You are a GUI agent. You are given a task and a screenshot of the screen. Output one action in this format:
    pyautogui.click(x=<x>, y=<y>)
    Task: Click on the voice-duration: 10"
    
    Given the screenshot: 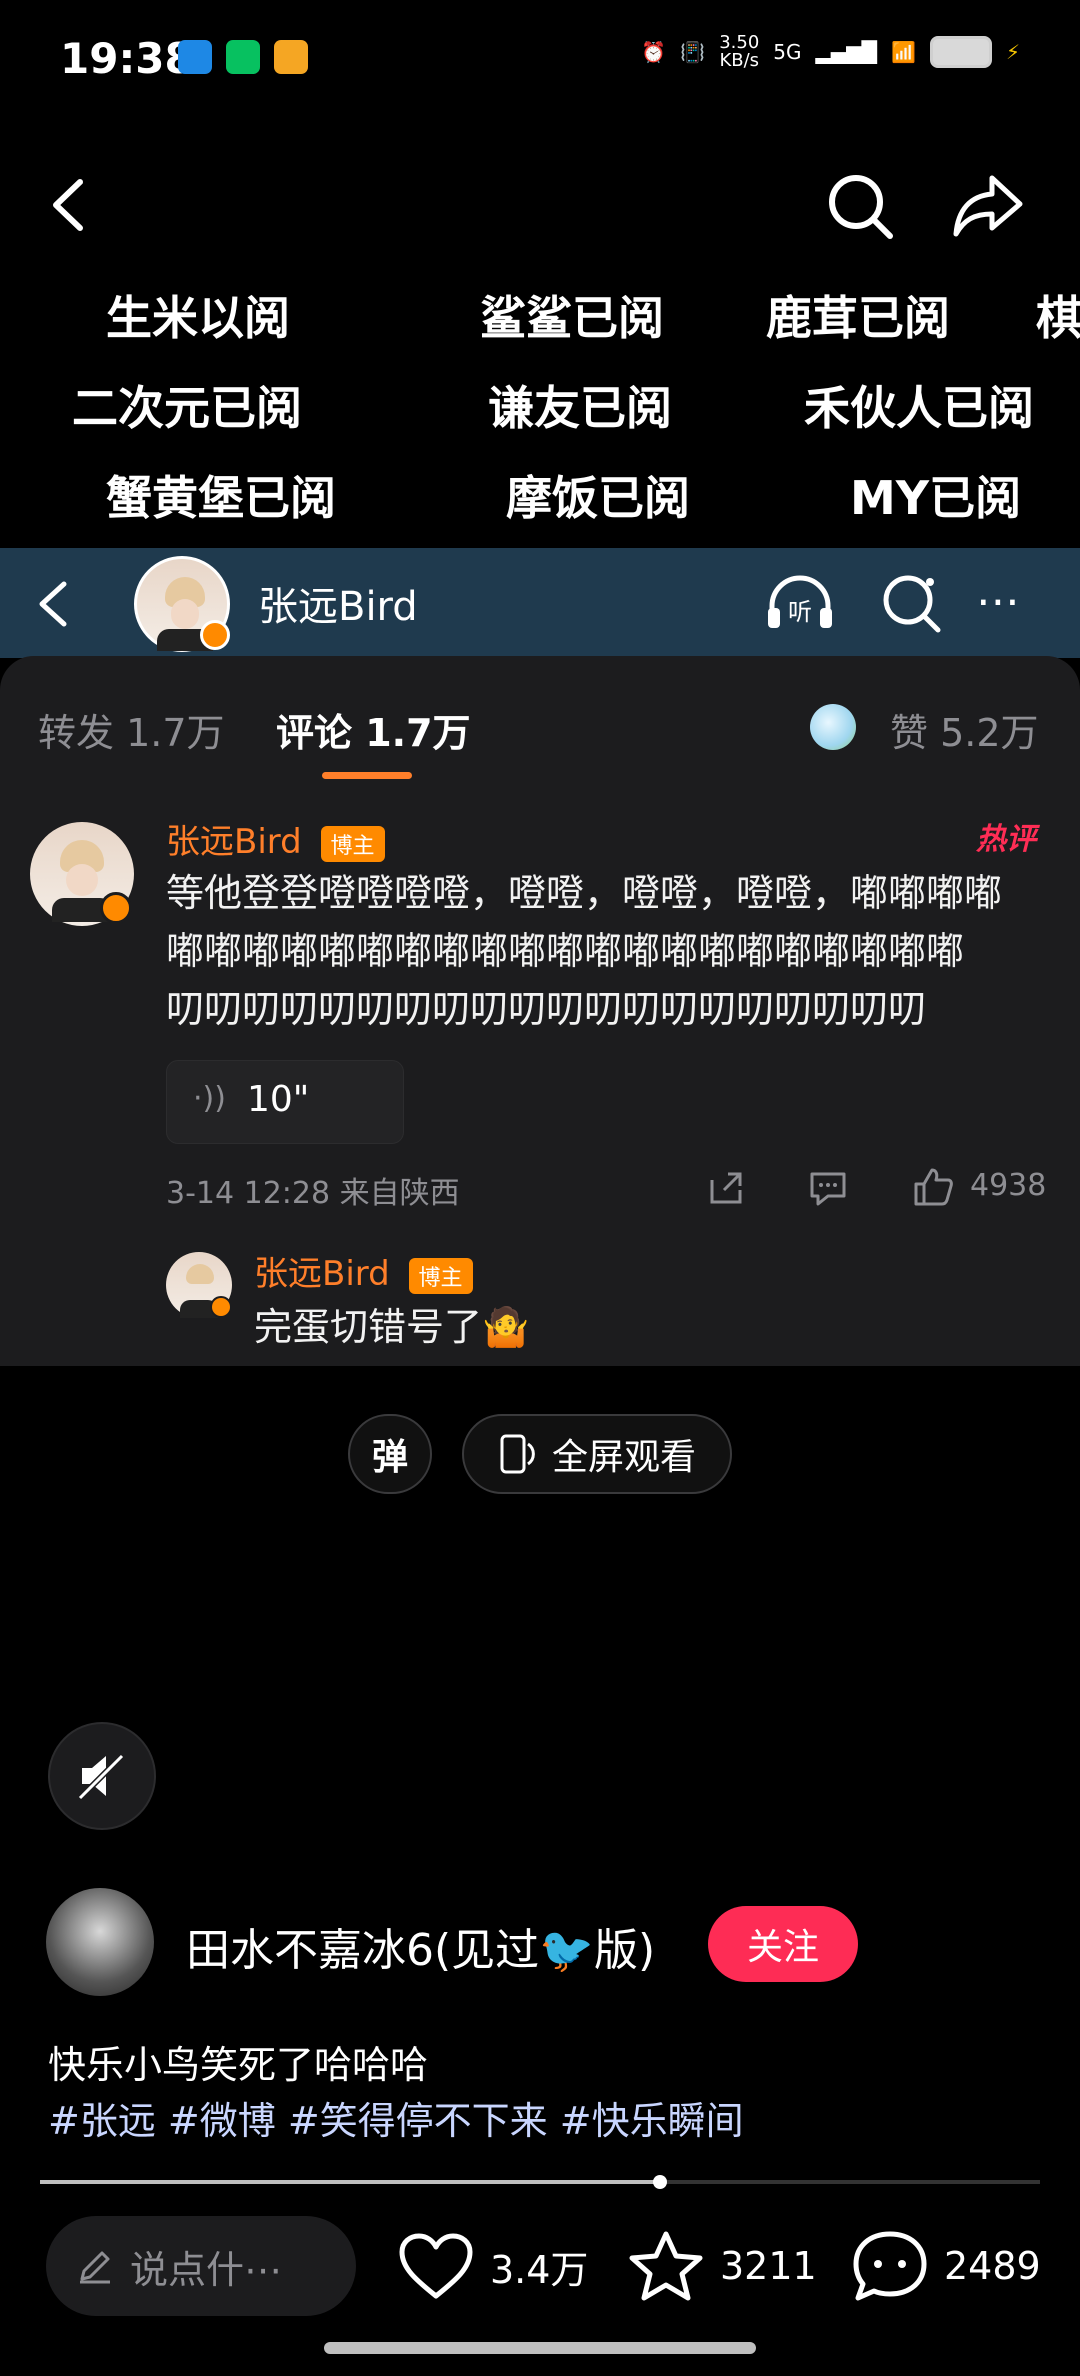 What is the action you would take?
    pyautogui.click(x=278, y=1099)
    